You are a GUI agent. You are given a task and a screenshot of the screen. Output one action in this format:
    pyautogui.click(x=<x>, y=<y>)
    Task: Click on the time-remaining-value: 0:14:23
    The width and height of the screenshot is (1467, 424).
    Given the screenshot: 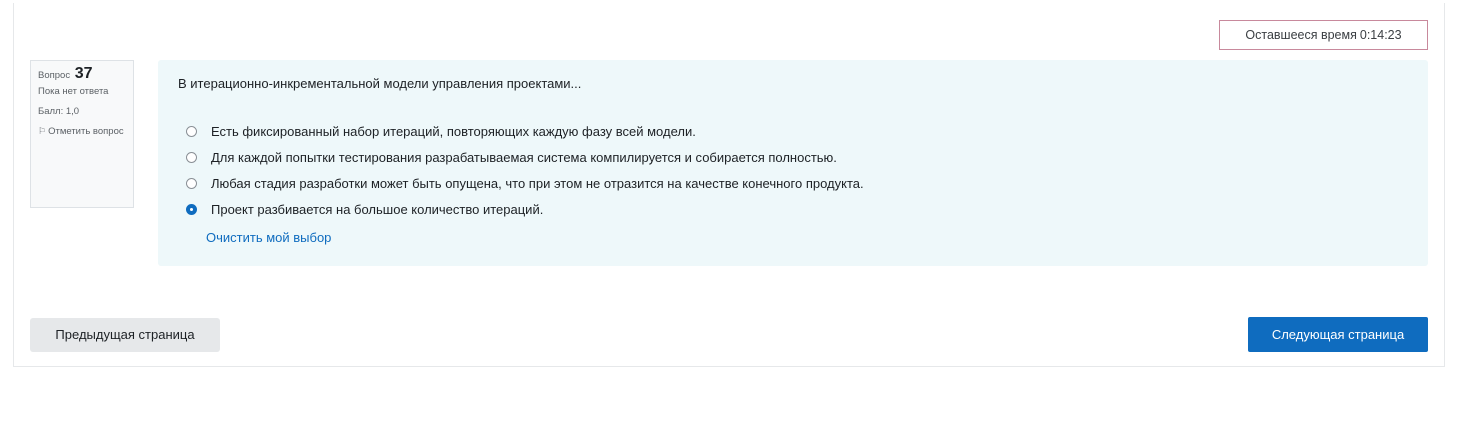 What is the action you would take?
    pyautogui.click(x=1380, y=35)
    